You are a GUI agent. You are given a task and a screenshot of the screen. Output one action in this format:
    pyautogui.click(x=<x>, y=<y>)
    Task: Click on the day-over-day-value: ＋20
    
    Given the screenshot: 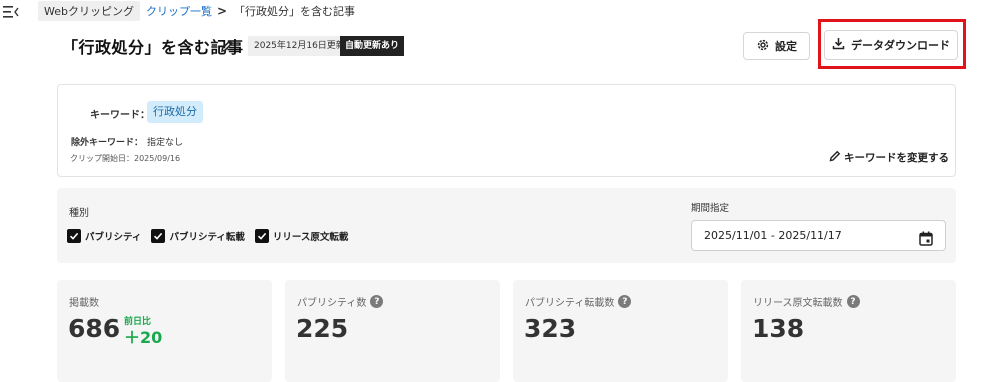 What is the action you would take?
    pyautogui.click(x=143, y=337)
    